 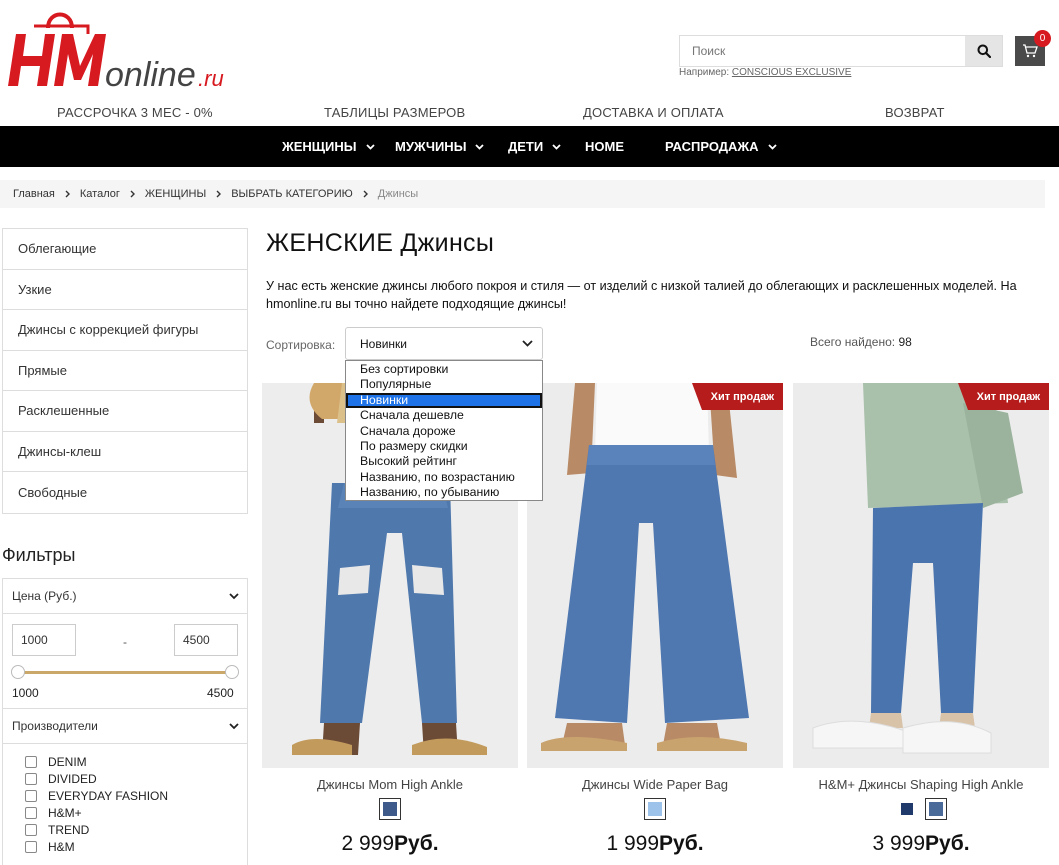 What do you see at coordinates (915, 112) in the screenshot?
I see `returns-link: ВОЗВРАТ` at bounding box center [915, 112].